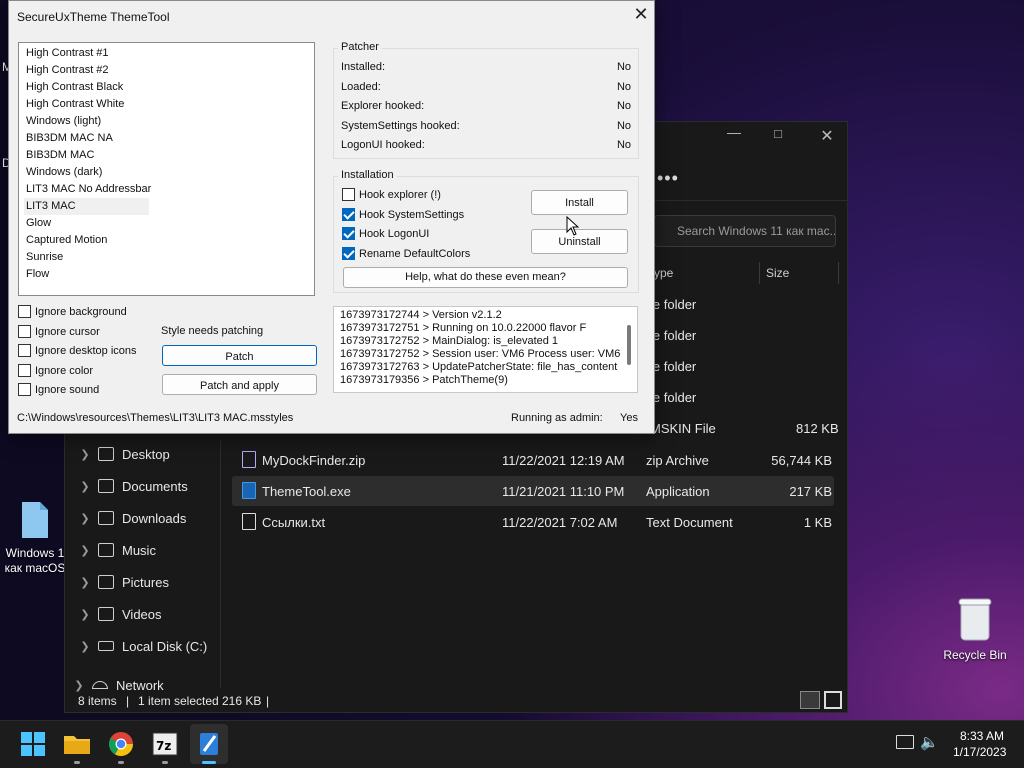  I want to click on patcher-value: No, so click(623, 67).